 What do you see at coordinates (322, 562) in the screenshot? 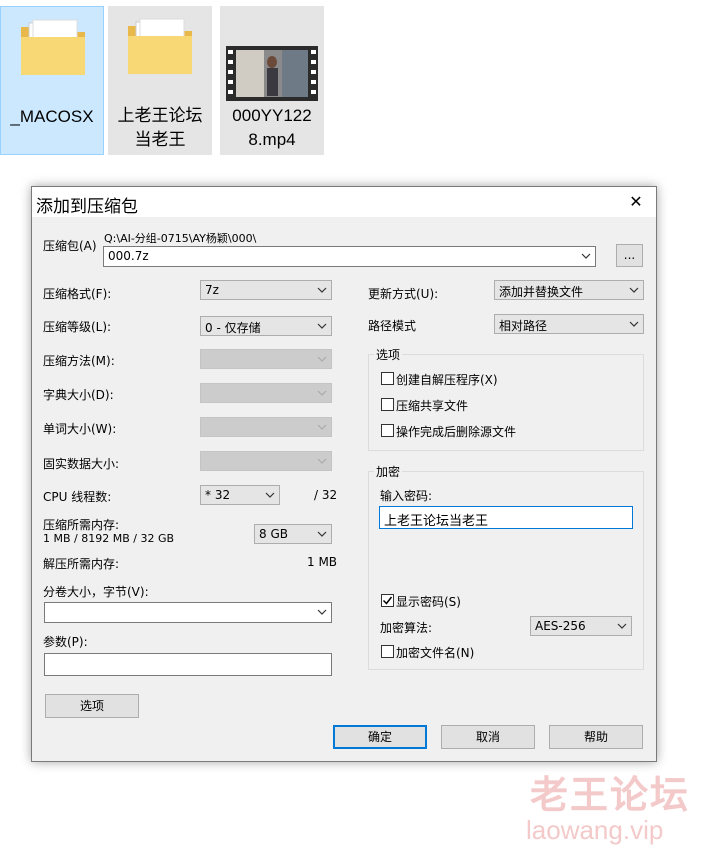
I see `mem-decompress-value: 1 MB` at bounding box center [322, 562].